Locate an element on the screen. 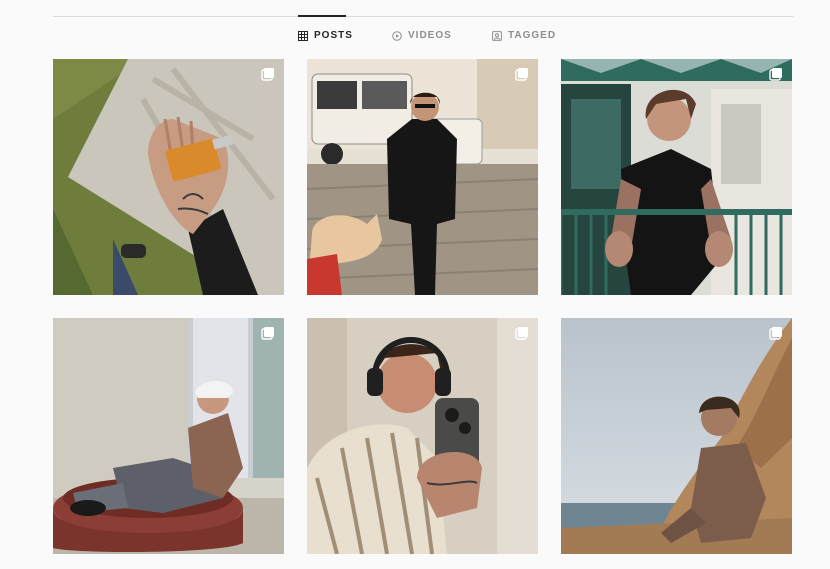 Image resolution: width=830 pixels, height=569 pixels. tab-videos: VIDEOS is located at coordinates (422, 35).